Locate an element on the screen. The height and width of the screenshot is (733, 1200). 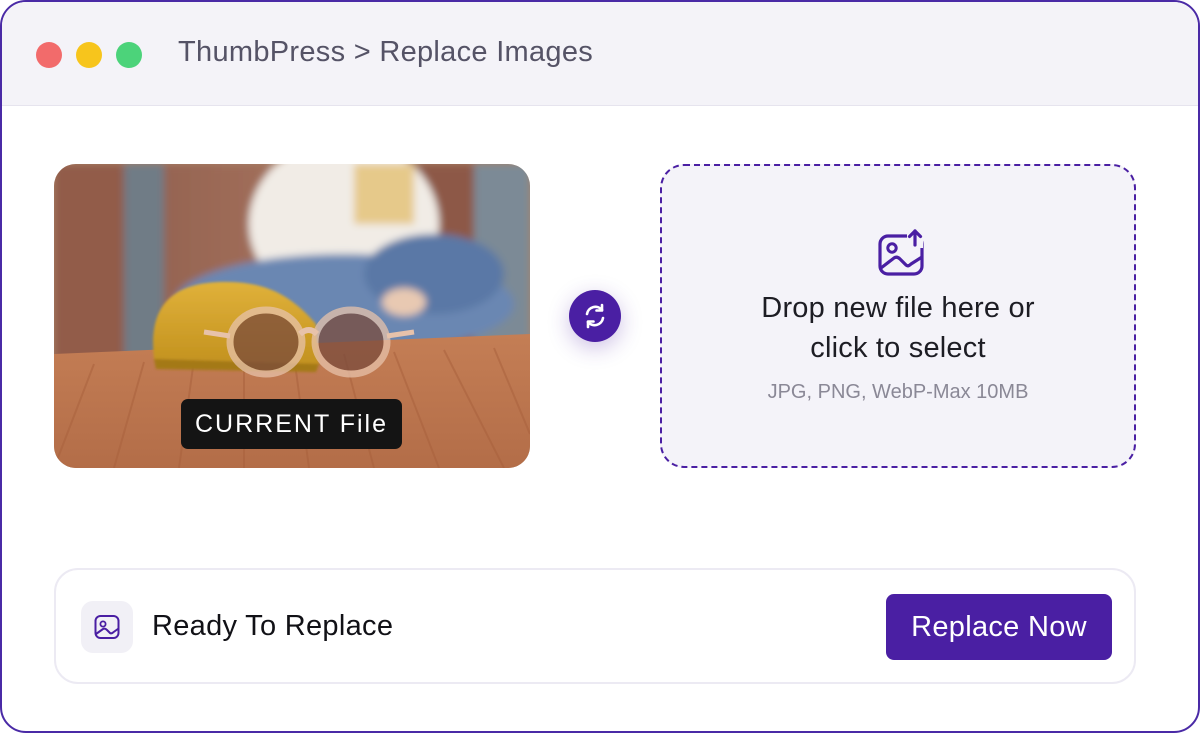
image-icon is located at coordinates (107, 627).